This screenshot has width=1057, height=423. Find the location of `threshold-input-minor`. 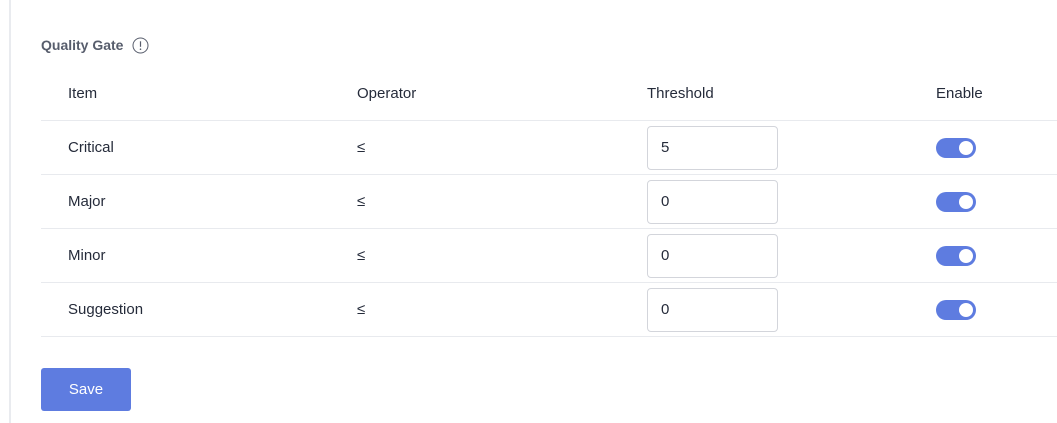

threshold-input-minor is located at coordinates (712, 255).